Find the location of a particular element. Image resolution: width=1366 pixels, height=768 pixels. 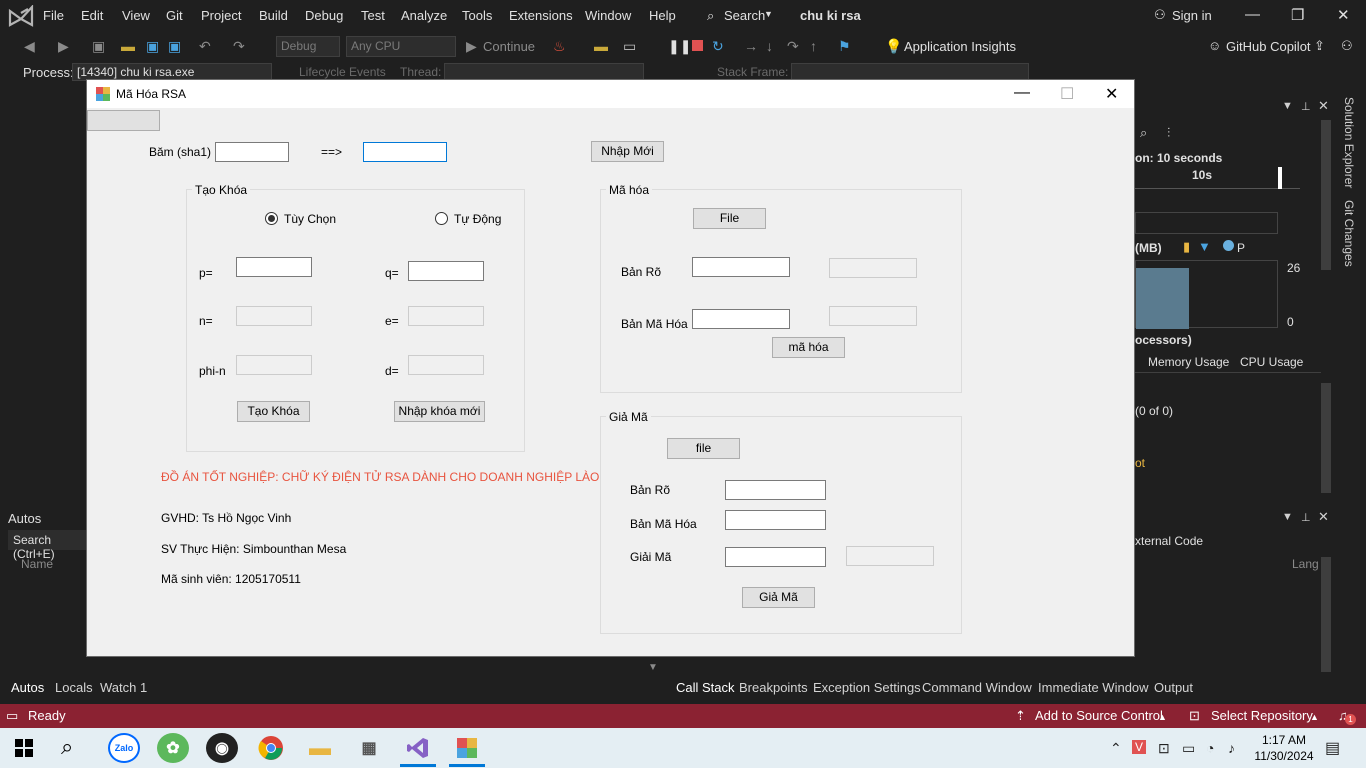

menu-git: Git is located at coordinates (174, 15).